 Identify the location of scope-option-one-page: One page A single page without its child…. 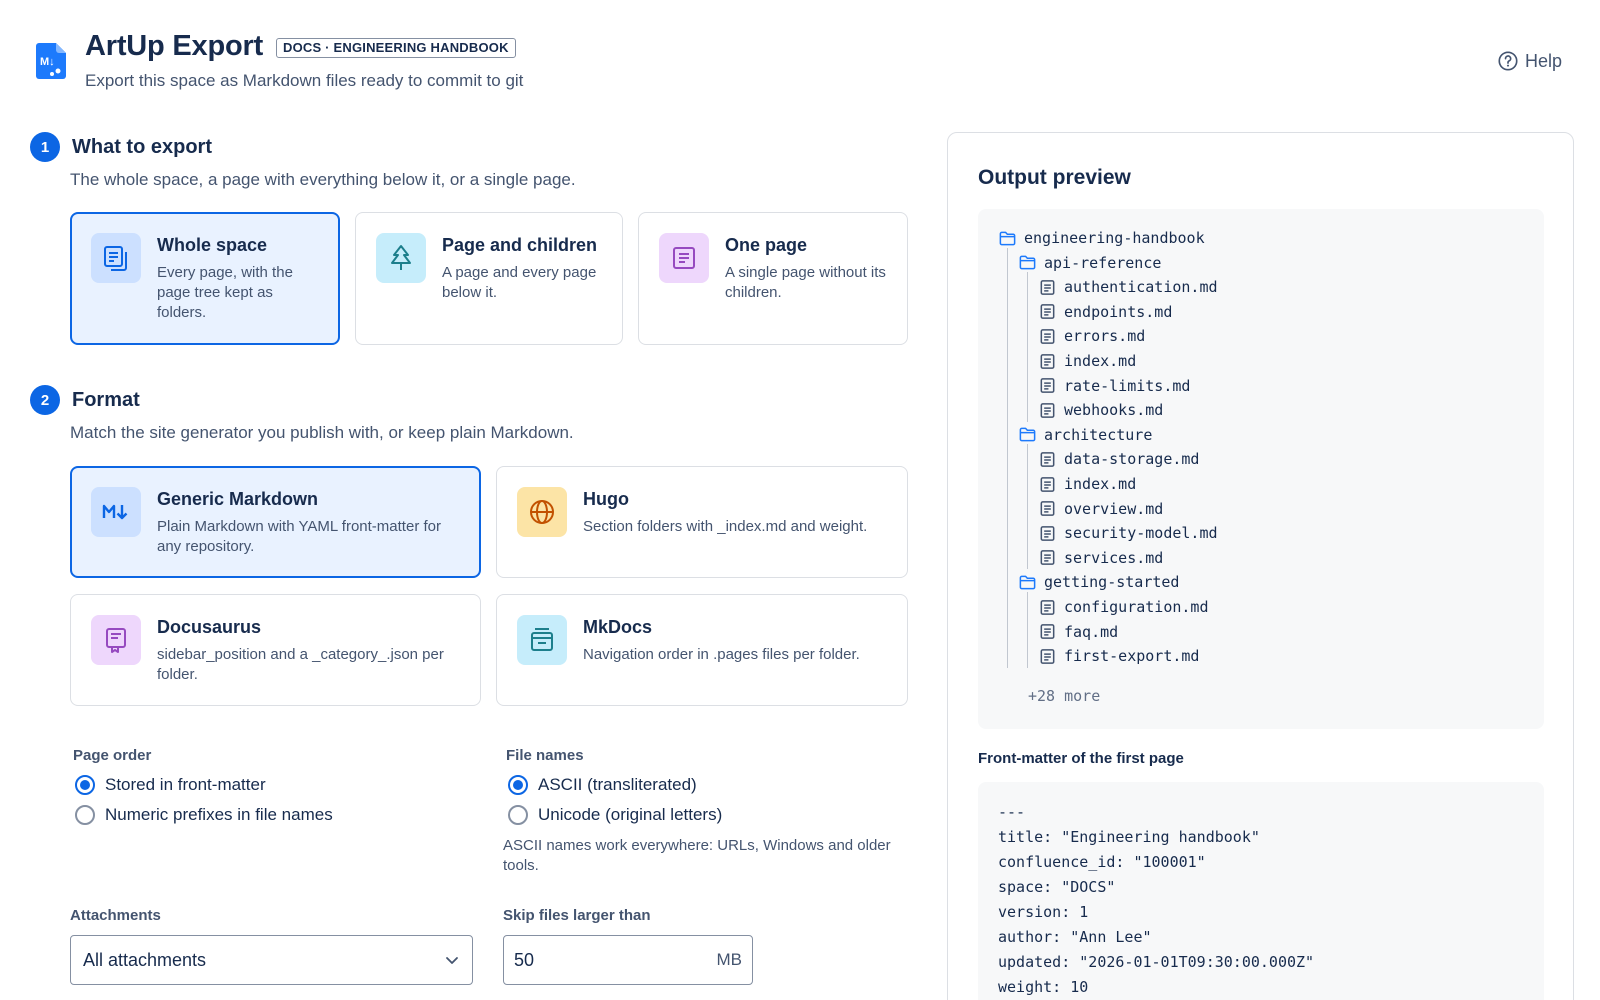
(773, 278).